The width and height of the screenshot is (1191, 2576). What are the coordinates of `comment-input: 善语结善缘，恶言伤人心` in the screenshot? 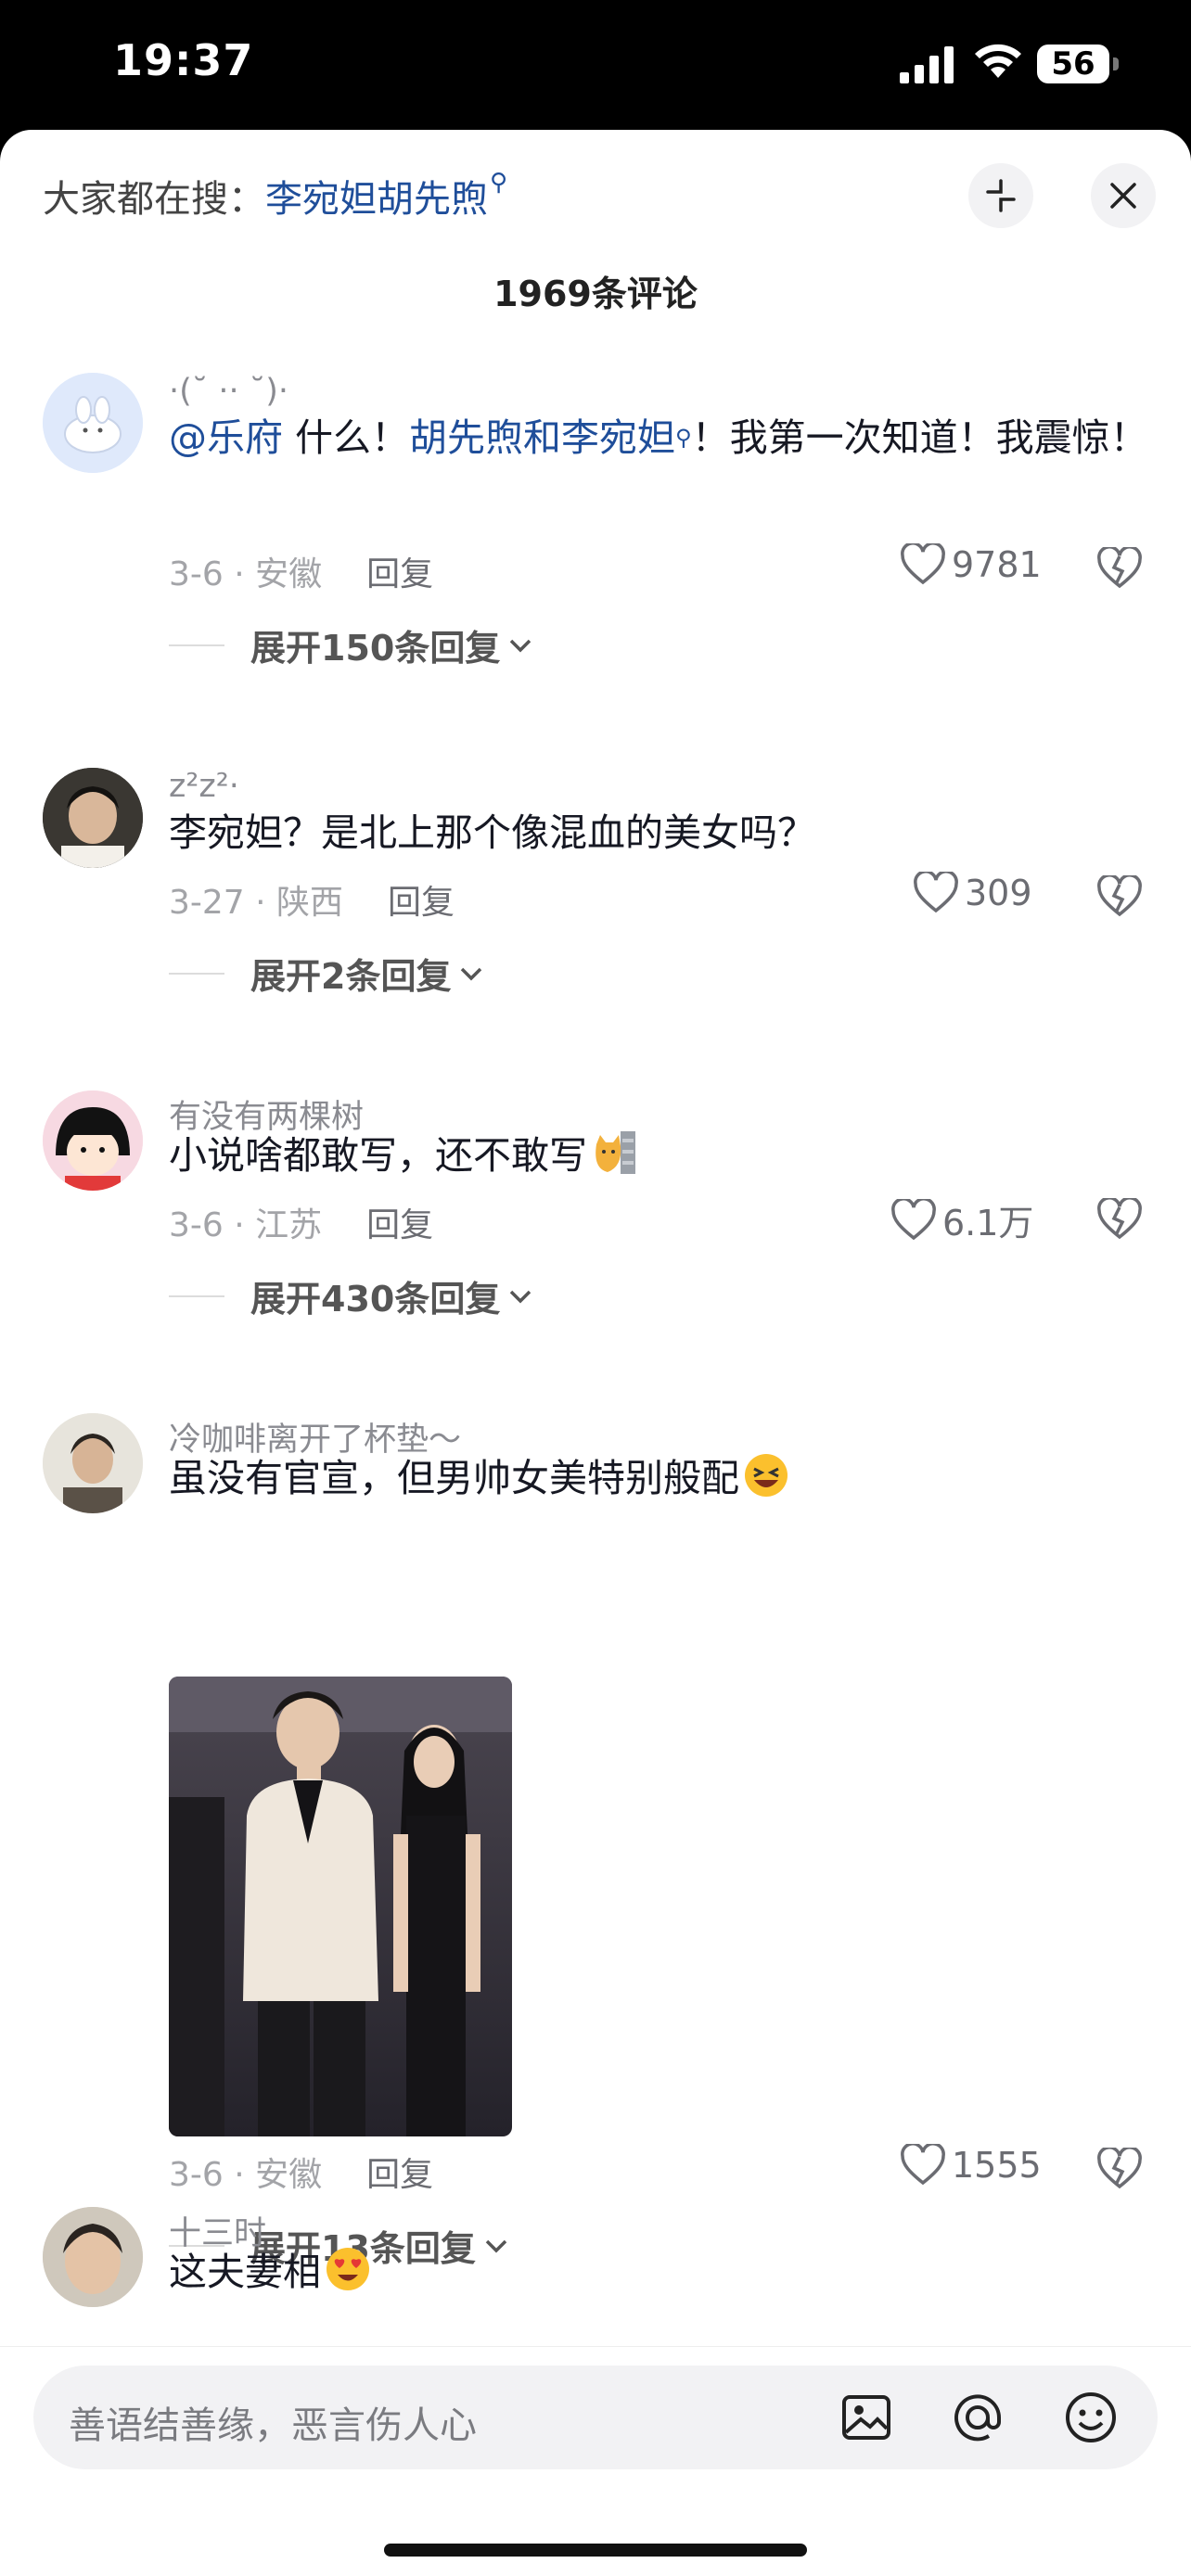 It's located at (595, 2418).